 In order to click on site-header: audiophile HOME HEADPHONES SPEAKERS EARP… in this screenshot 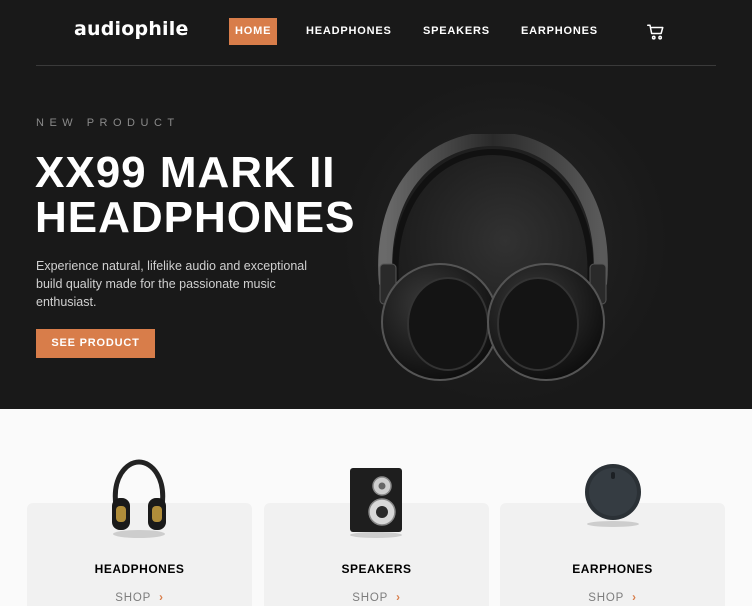, I will do `click(376, 33)`.